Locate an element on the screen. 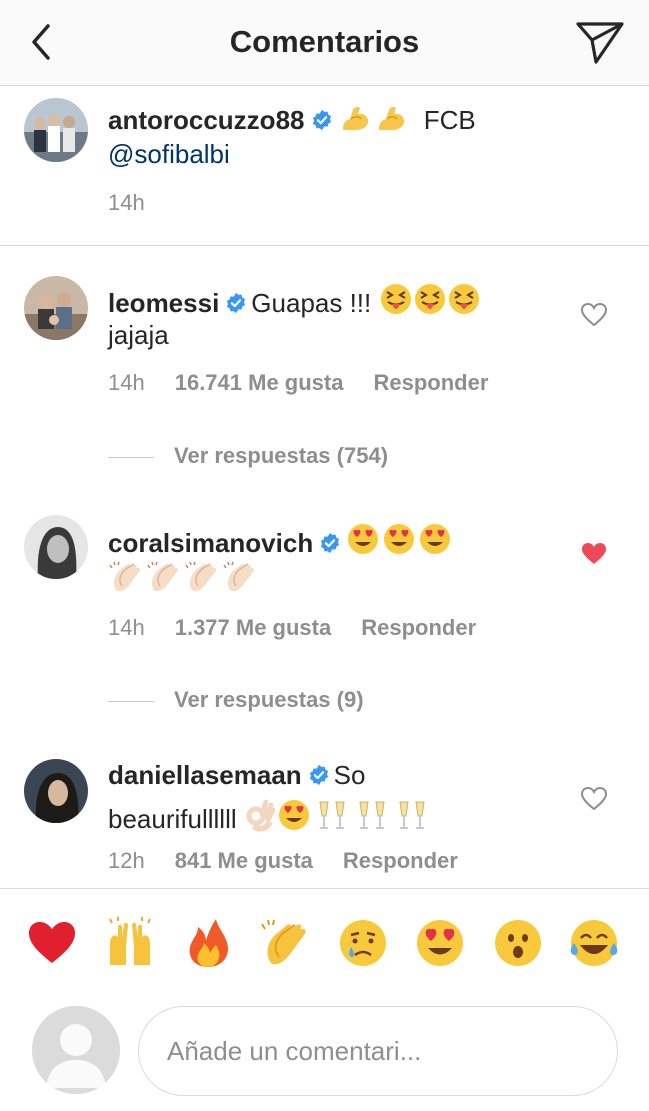  default-user-icon is located at coordinates (76, 1050).